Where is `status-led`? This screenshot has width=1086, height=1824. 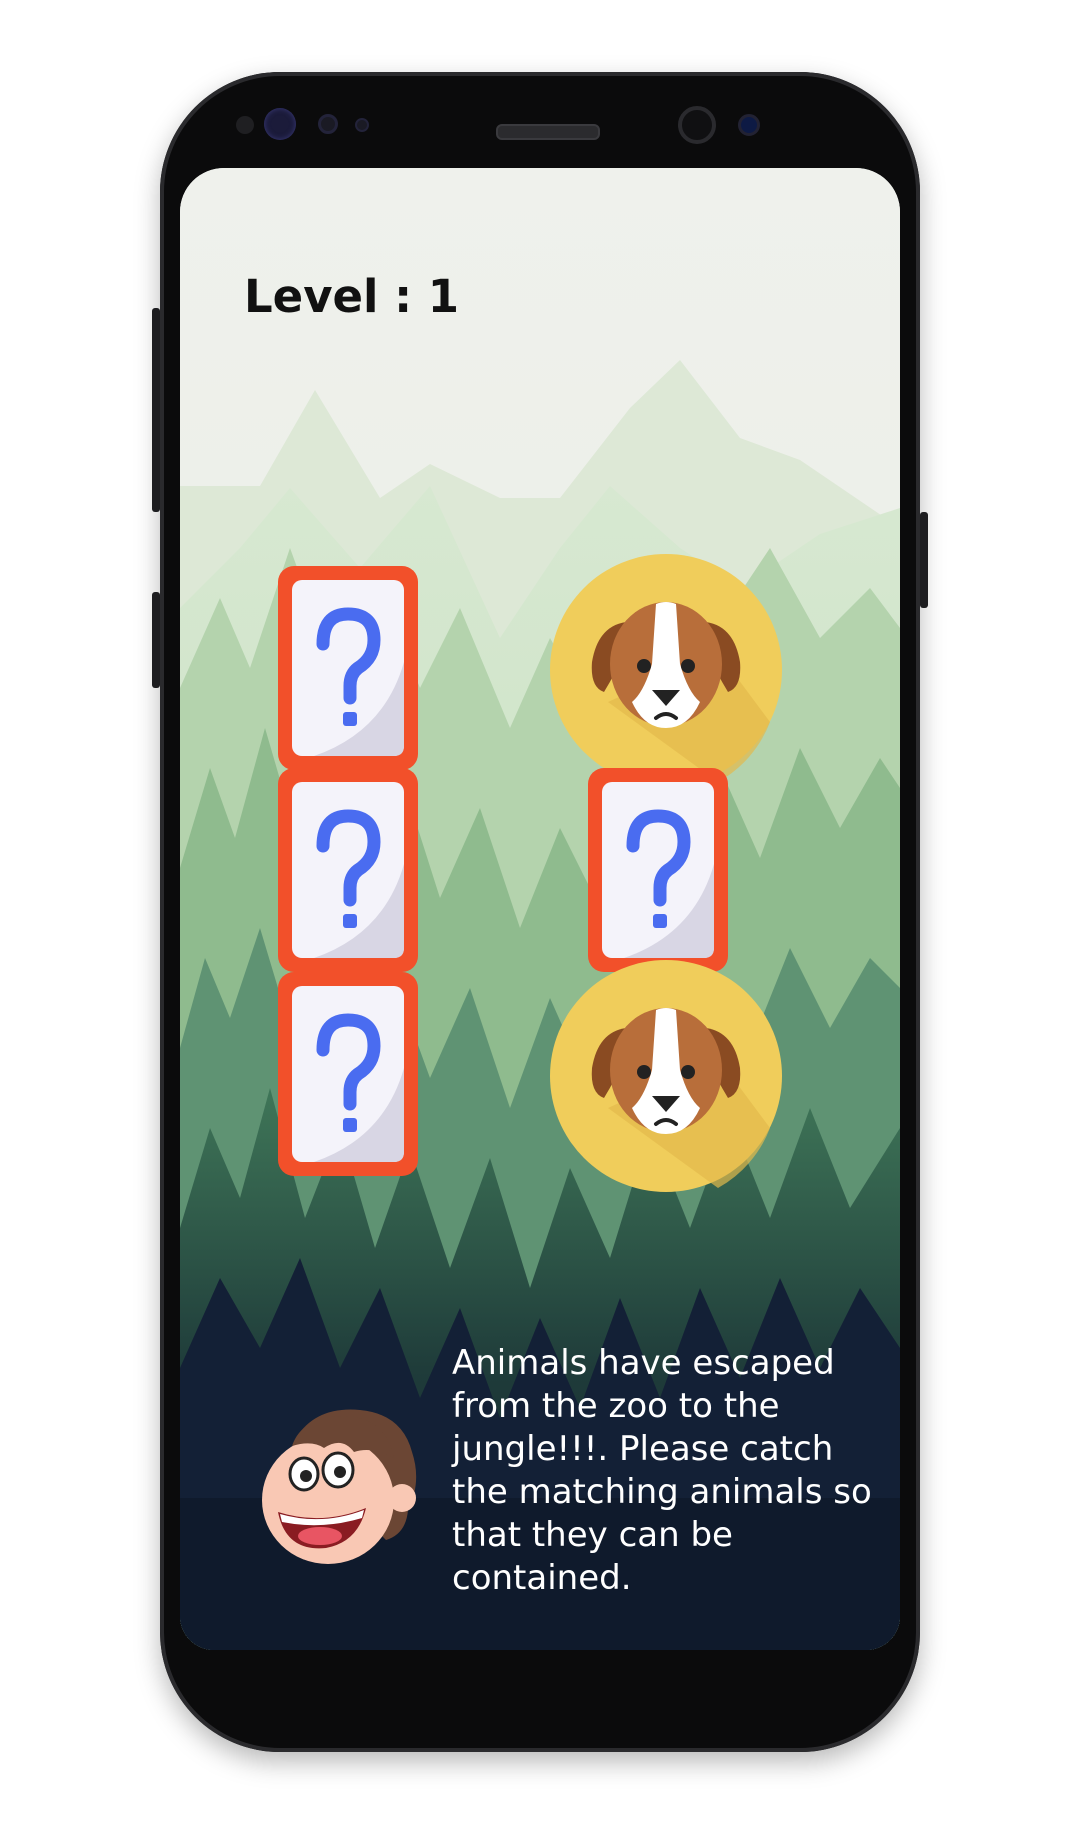 status-led is located at coordinates (362, 125).